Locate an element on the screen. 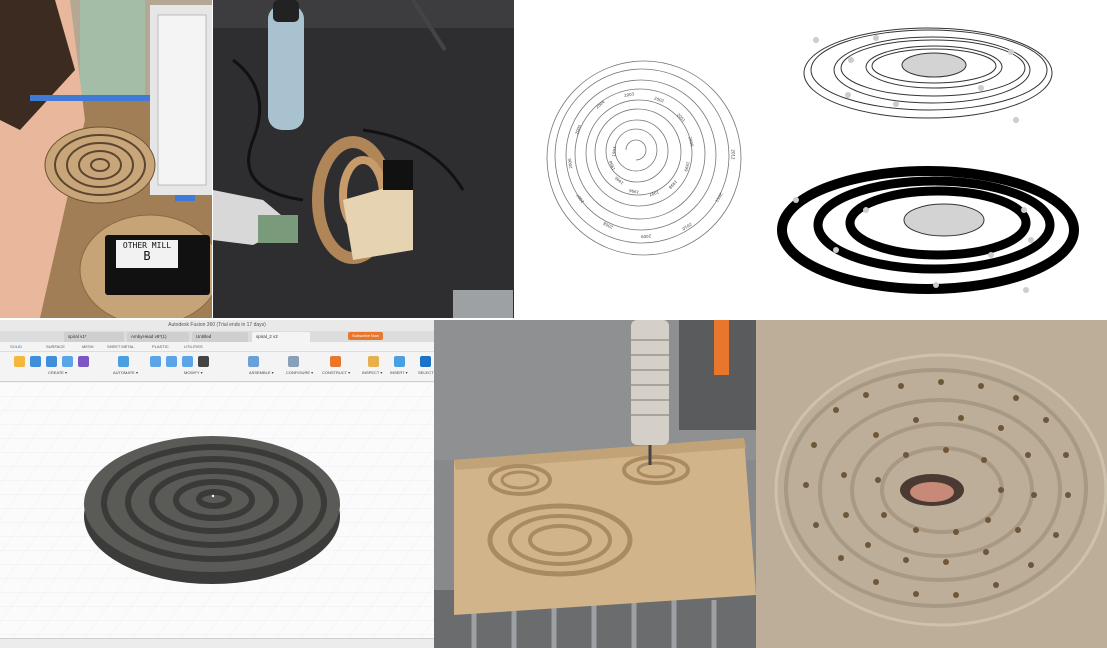 The height and width of the screenshot is (648, 1107). ribbon-tab-solid: SOLID is located at coordinates (16, 347).